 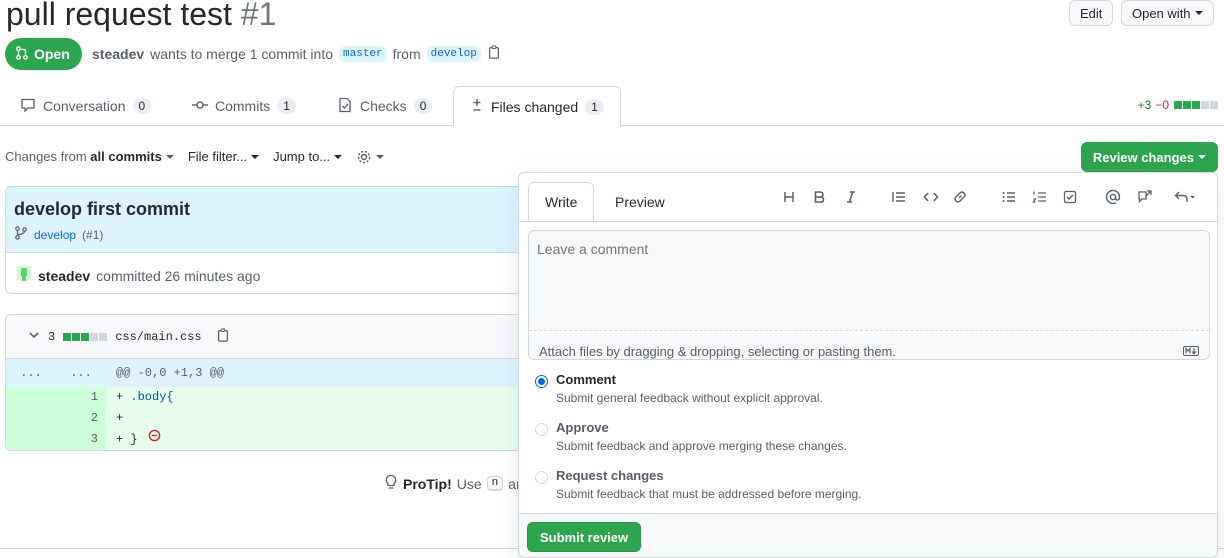 I want to click on edit-button: Edit, so click(x=1091, y=13).